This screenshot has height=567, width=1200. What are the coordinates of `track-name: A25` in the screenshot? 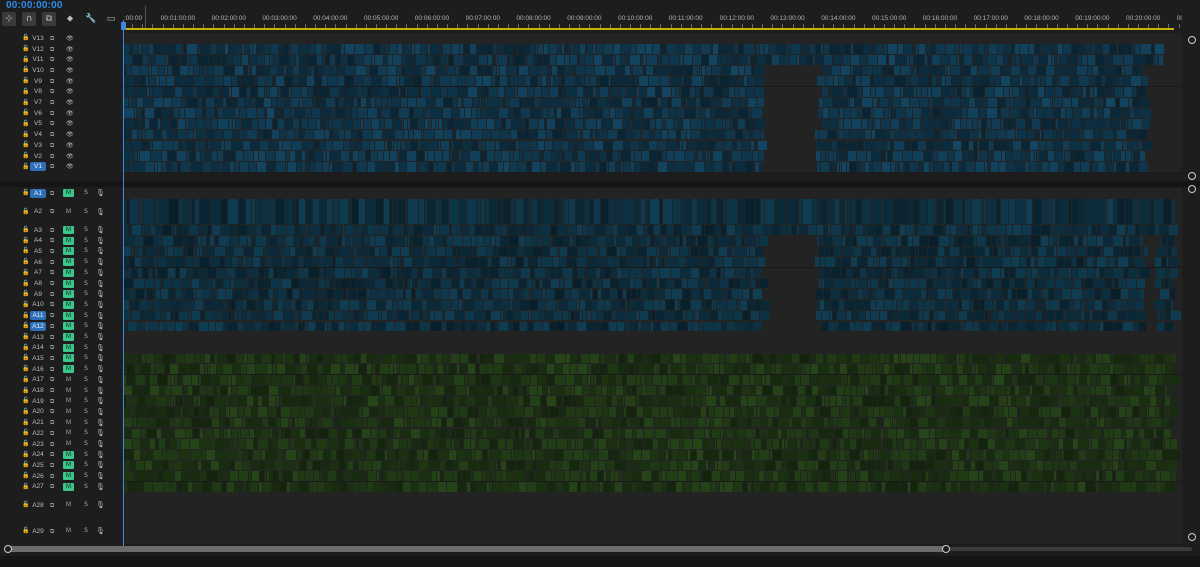 It's located at (38, 465).